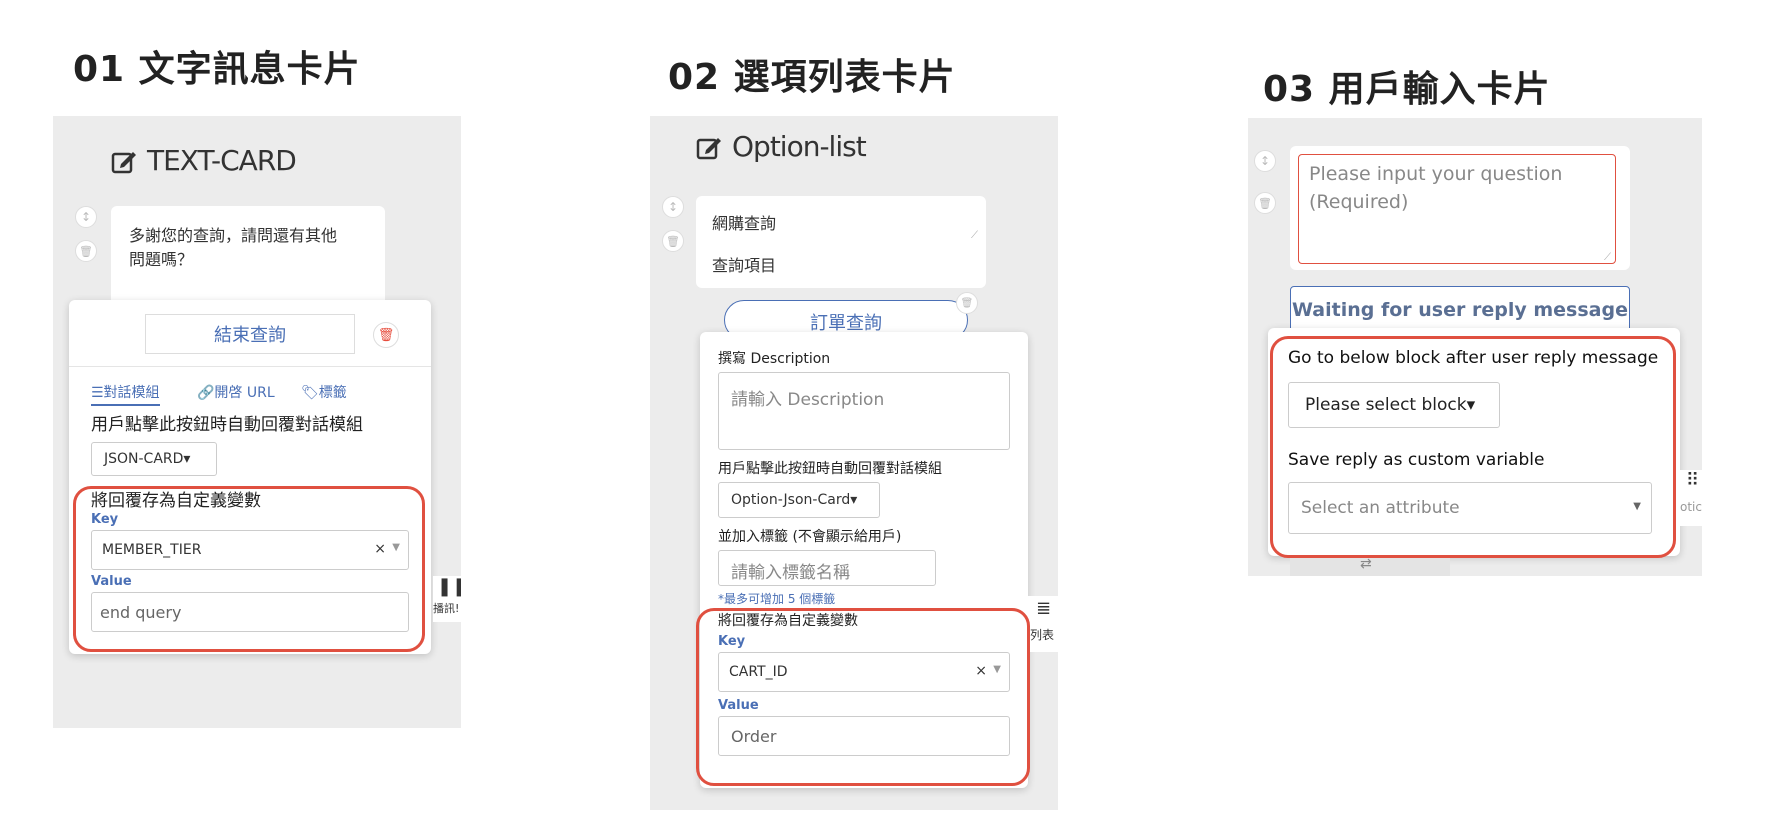 Image resolution: width=1772 pixels, height=824 pixels. Describe the element at coordinates (141, 612) in the screenshot. I see `value-text: end query` at that location.